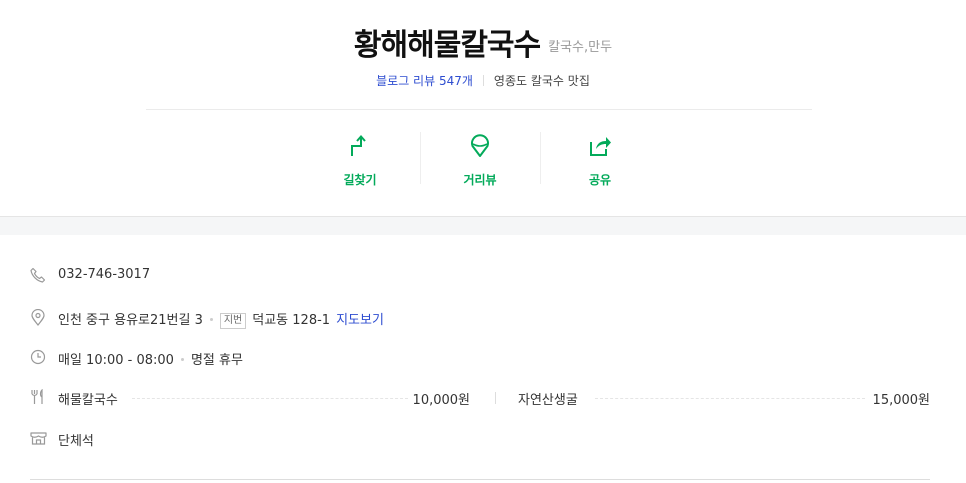 Image resolution: width=966 pixels, height=483 pixels. I want to click on street-view-icon, so click(480, 145).